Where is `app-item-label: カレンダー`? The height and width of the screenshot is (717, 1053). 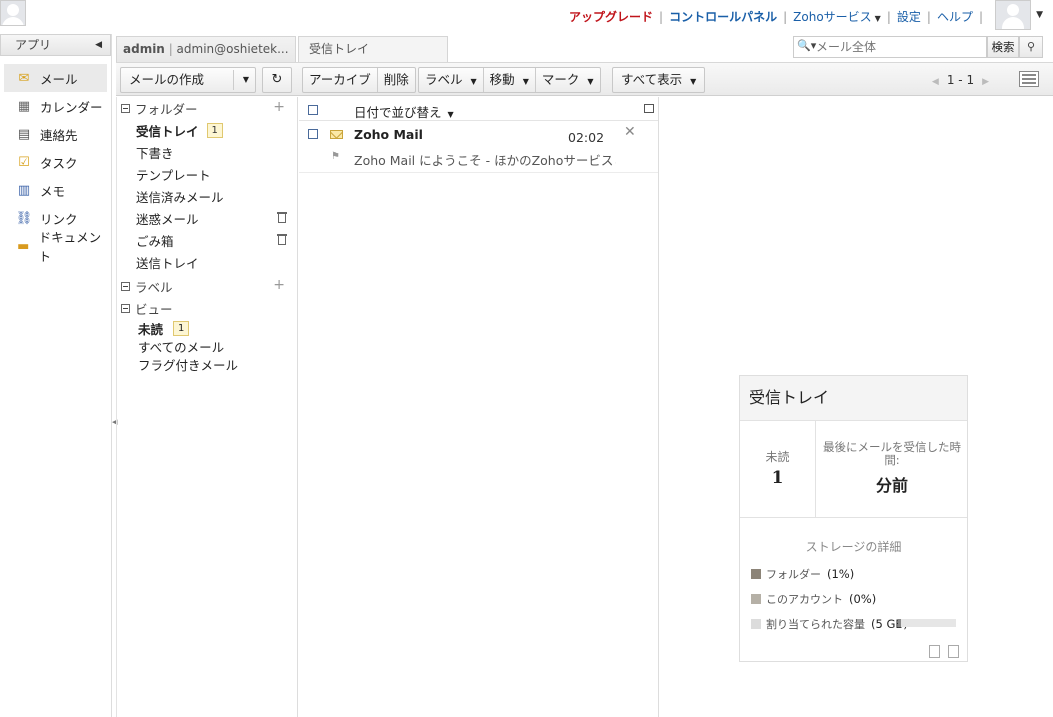 app-item-label: カレンダー is located at coordinates (71, 107).